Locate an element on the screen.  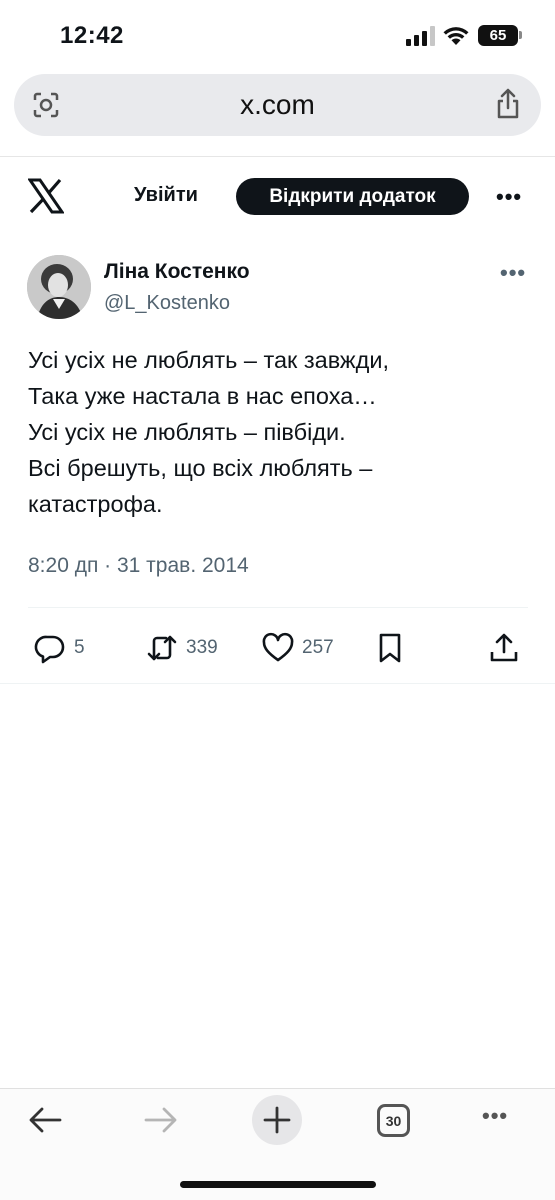
share-tweet-button is located at coordinates (504, 648).